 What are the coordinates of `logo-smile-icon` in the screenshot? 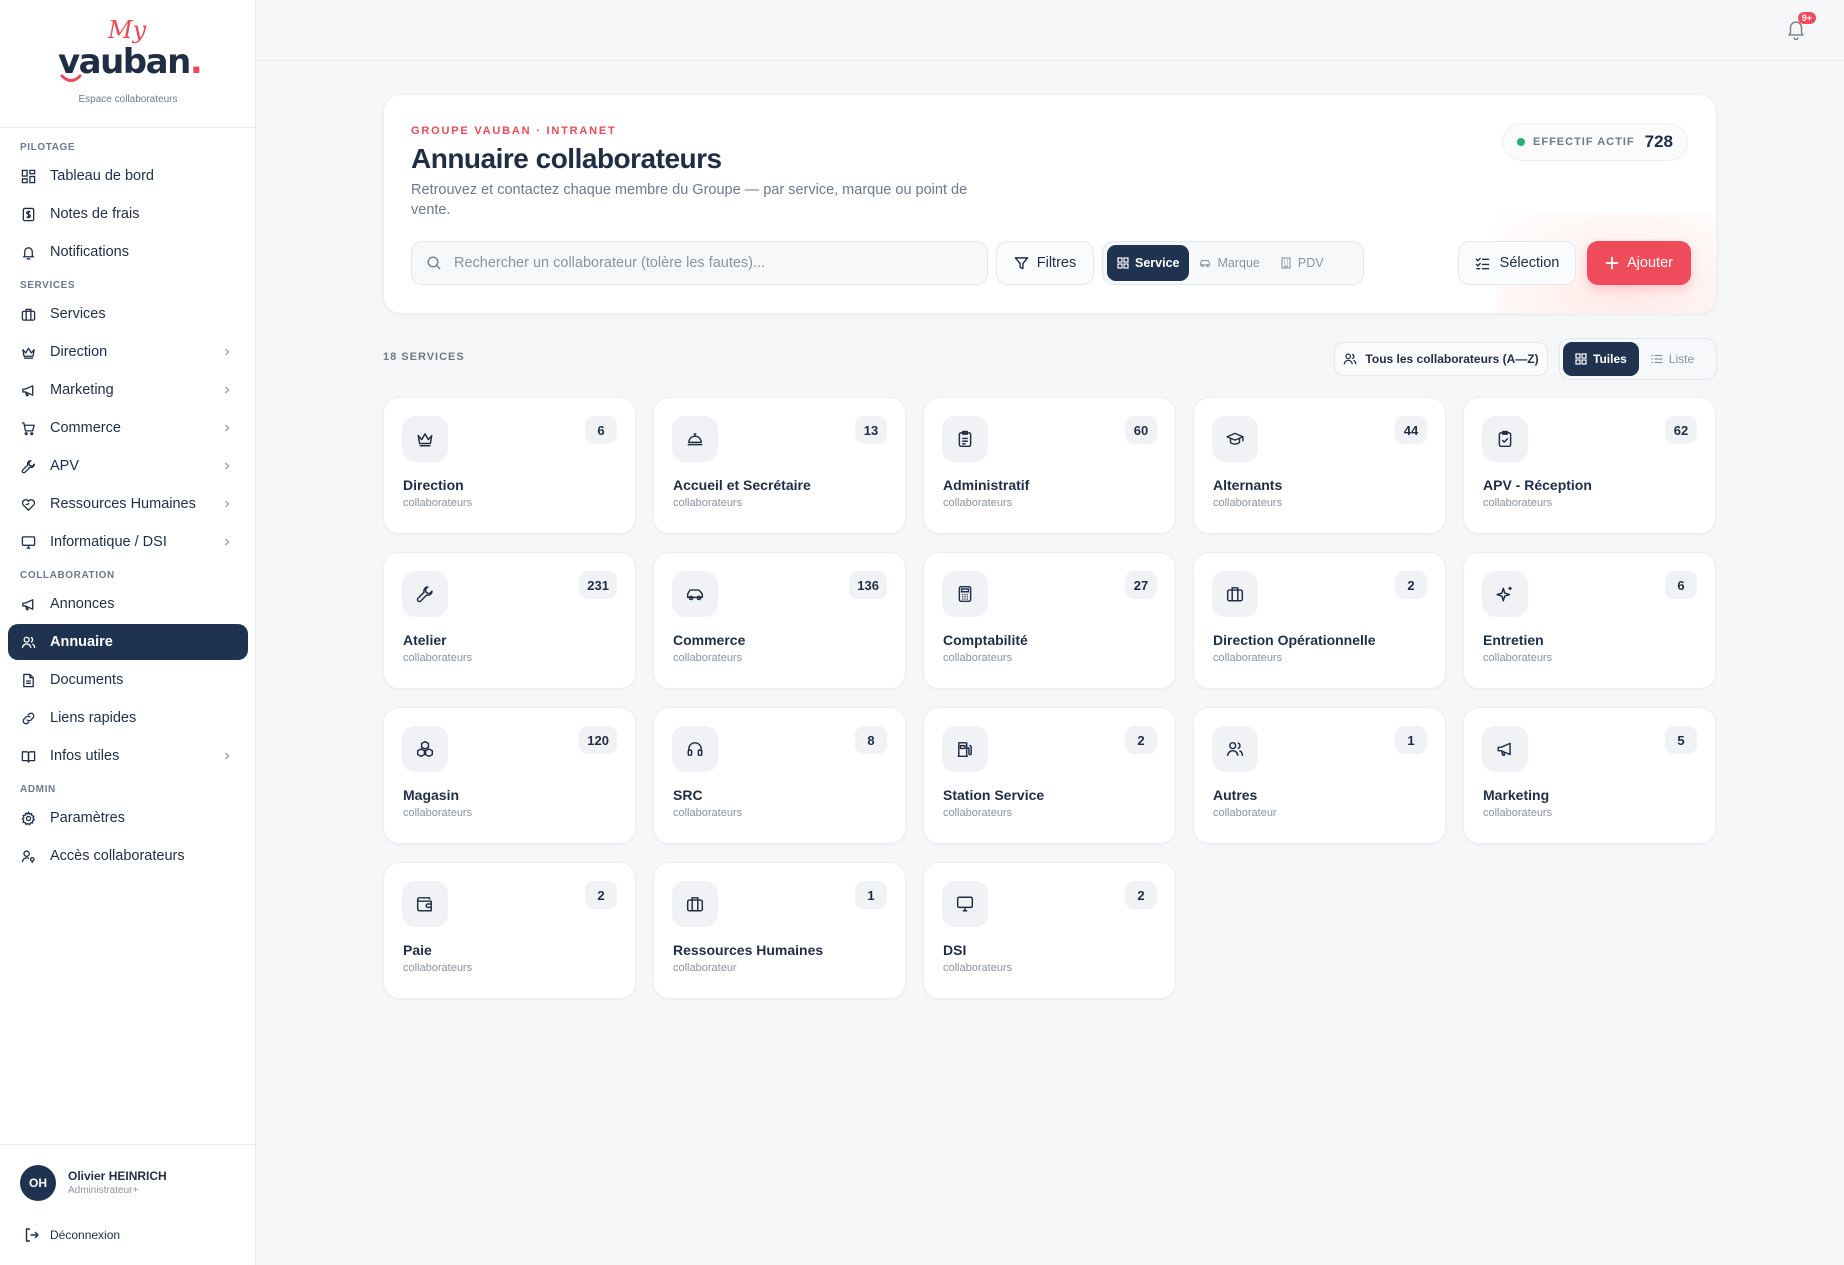 It's located at (71, 78).